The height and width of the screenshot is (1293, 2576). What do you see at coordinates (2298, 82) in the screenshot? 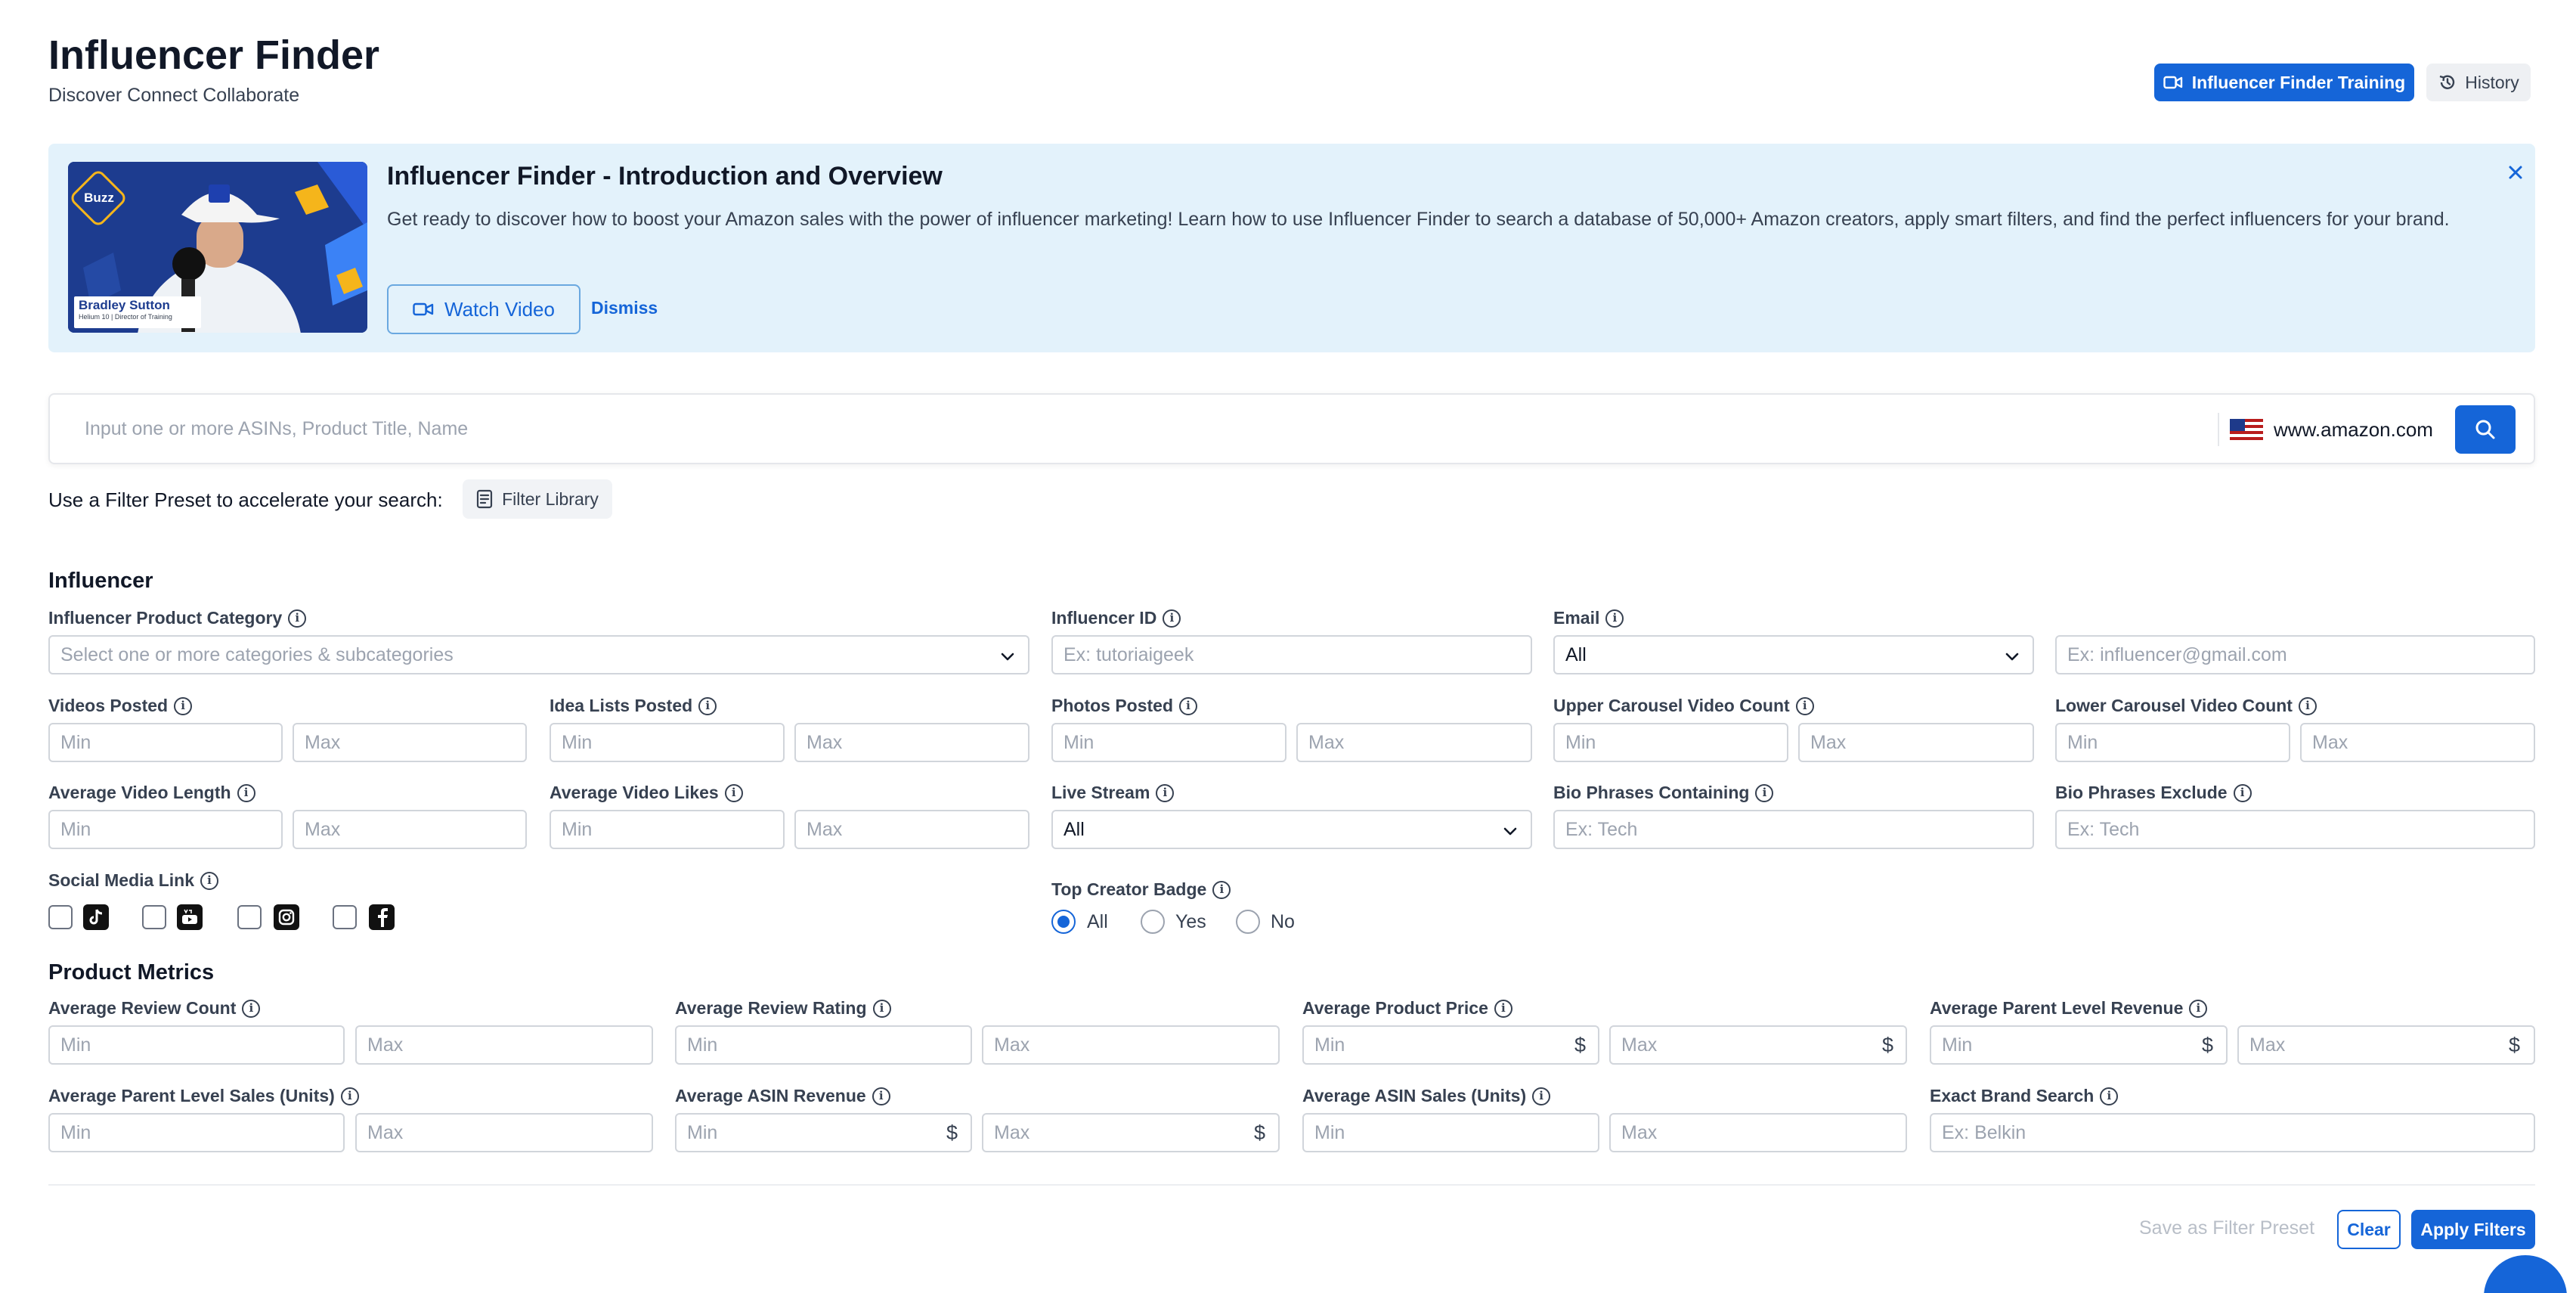
I see `training-button-label: Influencer Finder Training` at bounding box center [2298, 82].